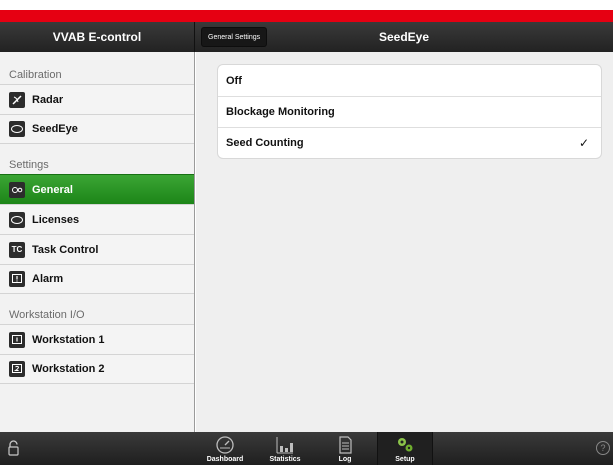 Image resolution: width=613 pixels, height=465 pixels. What do you see at coordinates (306, 16) in the screenshot?
I see `brand-red-bar` at bounding box center [306, 16].